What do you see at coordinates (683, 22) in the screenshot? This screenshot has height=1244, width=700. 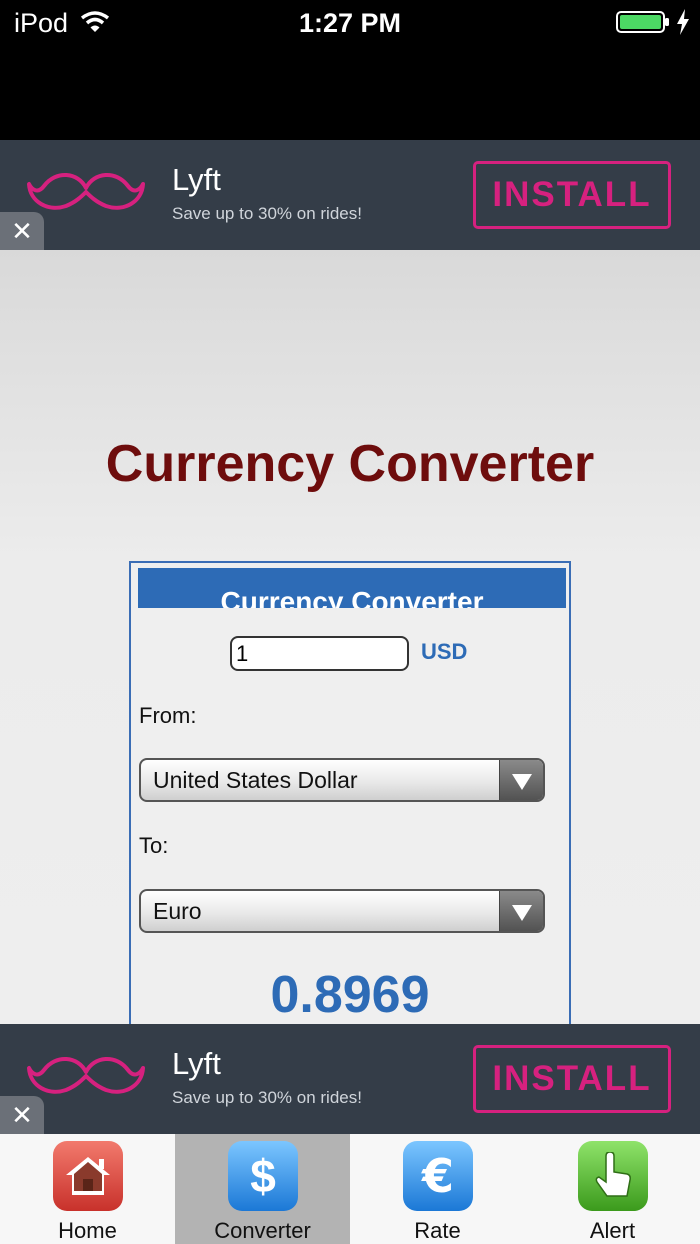 I see `charging-bolt-icon` at bounding box center [683, 22].